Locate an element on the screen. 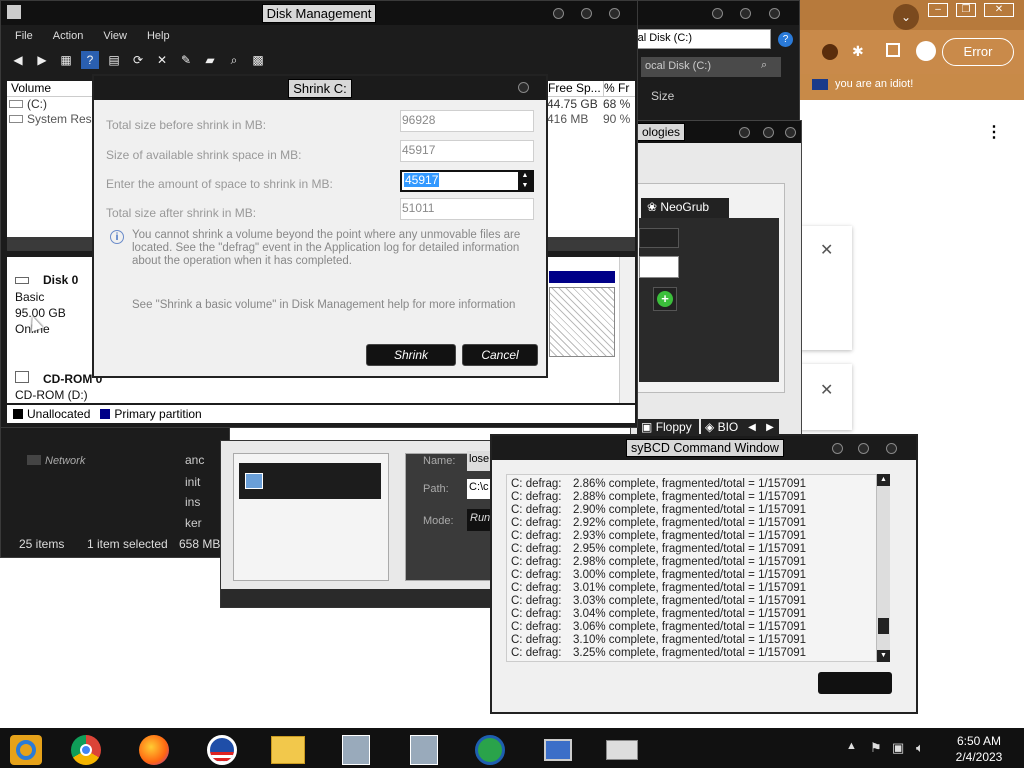 This screenshot has height=768, width=1024. collapse-button: ⌄ is located at coordinates (906, 17).